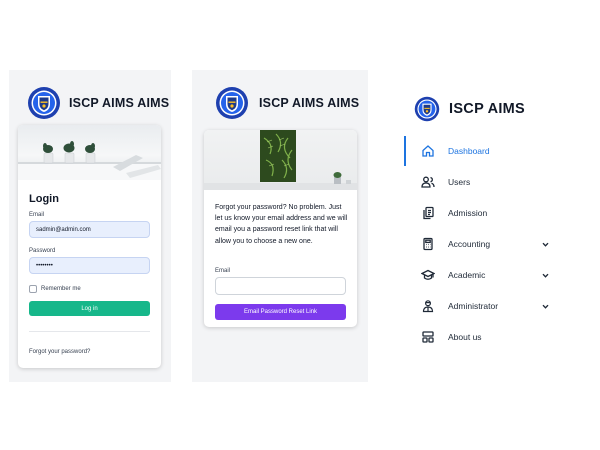  Describe the element at coordinates (459, 182) in the screenshot. I see `sidebar-item-label: Users` at that location.